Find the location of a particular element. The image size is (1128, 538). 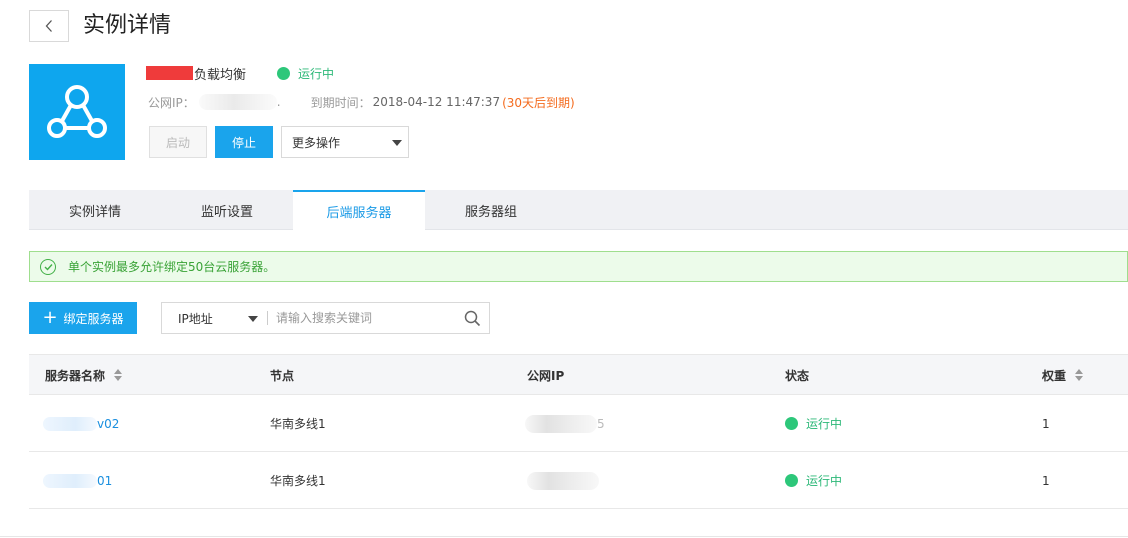

expire-value: 2018-04-12 11:47:37 is located at coordinates (436, 102).